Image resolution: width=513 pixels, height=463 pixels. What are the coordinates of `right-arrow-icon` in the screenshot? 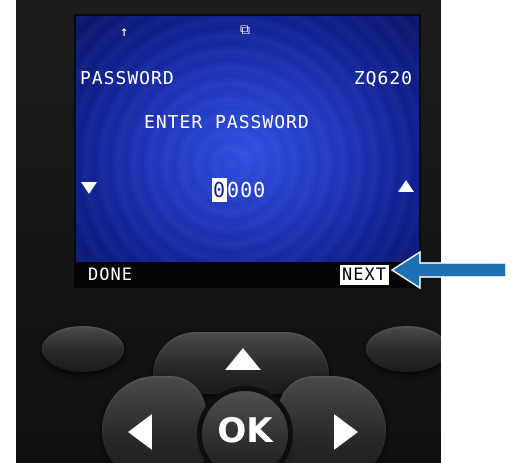 It's located at (346, 432).